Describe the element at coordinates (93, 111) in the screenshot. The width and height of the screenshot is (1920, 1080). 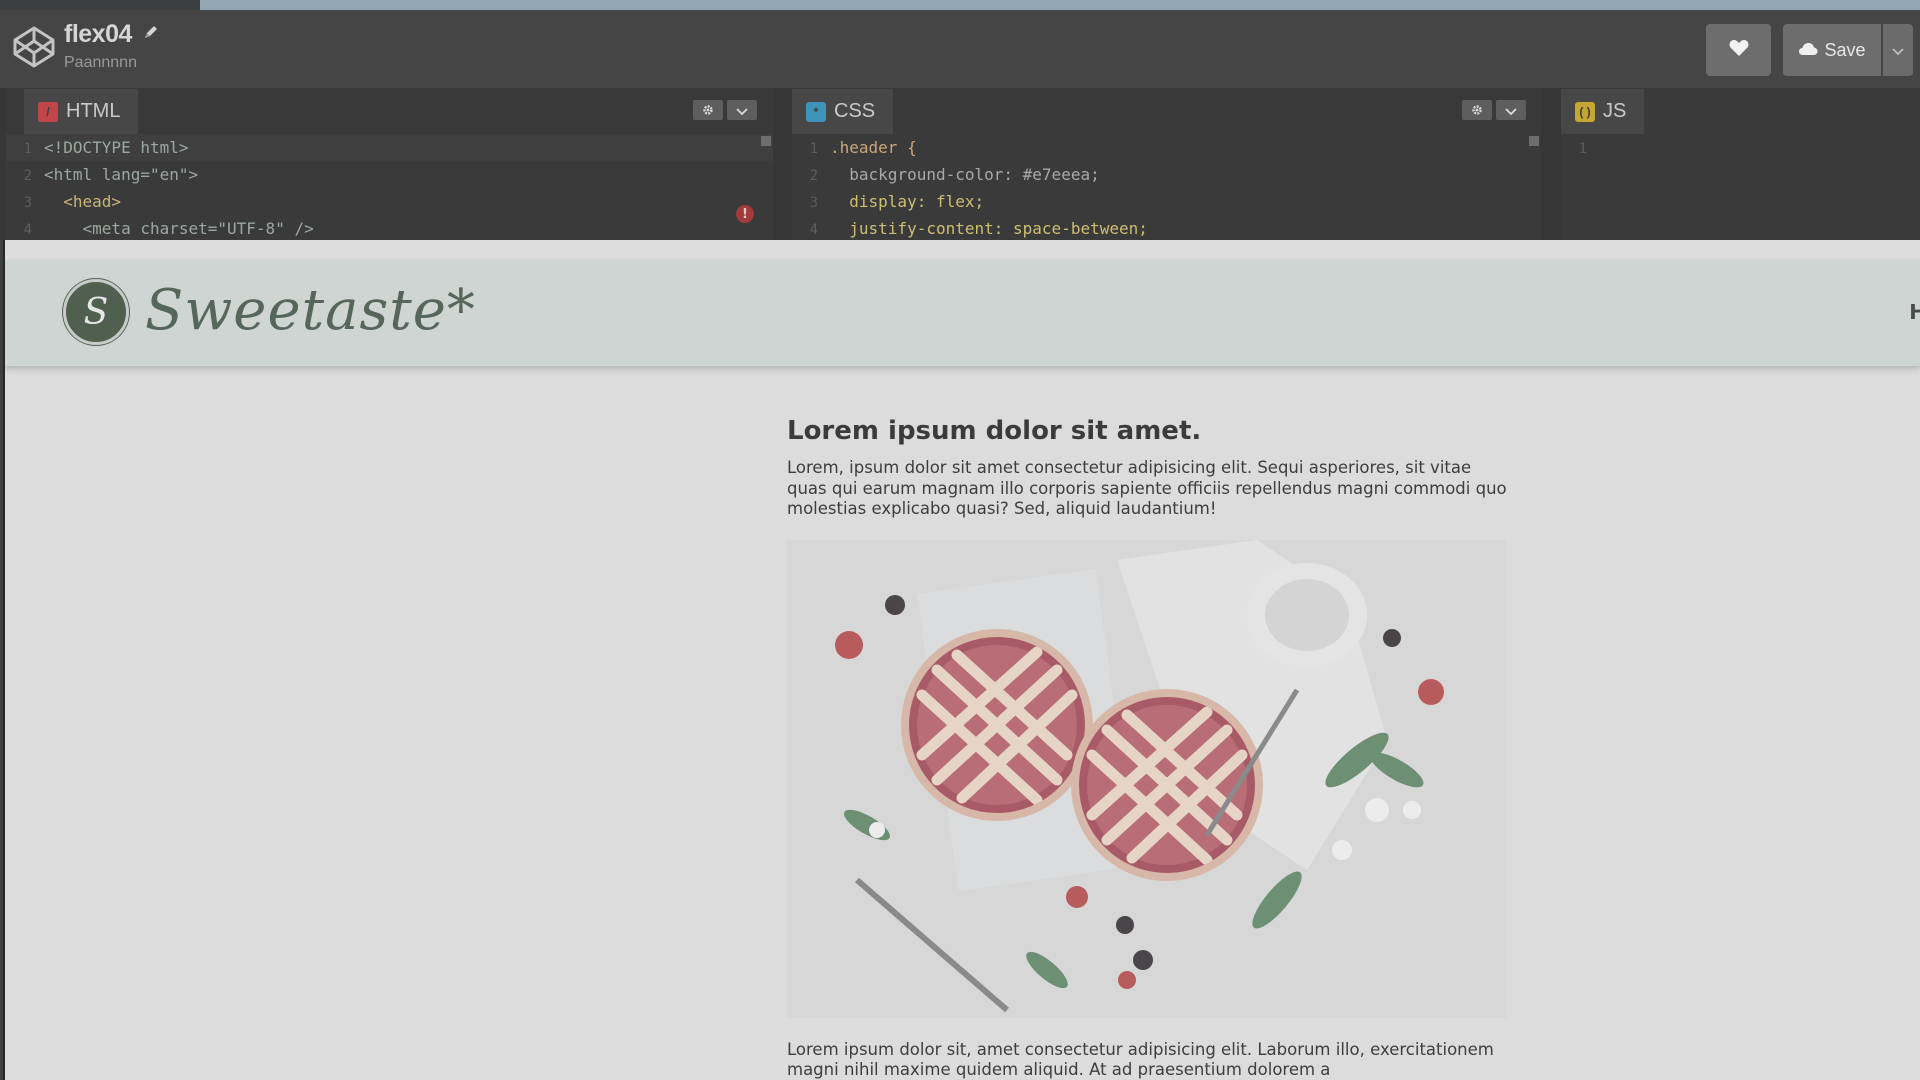
I see `html-tab-label: HTML` at that location.